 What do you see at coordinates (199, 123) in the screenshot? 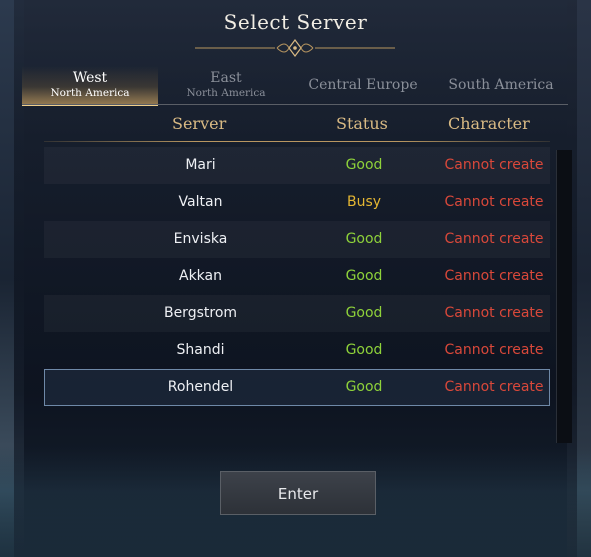
I see `column-header-server: Server` at bounding box center [199, 123].